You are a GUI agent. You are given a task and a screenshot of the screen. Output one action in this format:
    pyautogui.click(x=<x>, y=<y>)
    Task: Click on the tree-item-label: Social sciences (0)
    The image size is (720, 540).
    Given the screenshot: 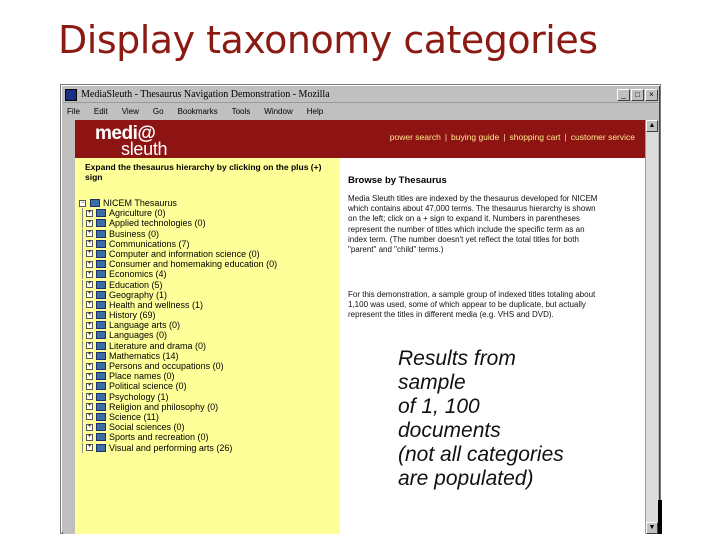 What is the action you would take?
    pyautogui.click(x=147, y=427)
    